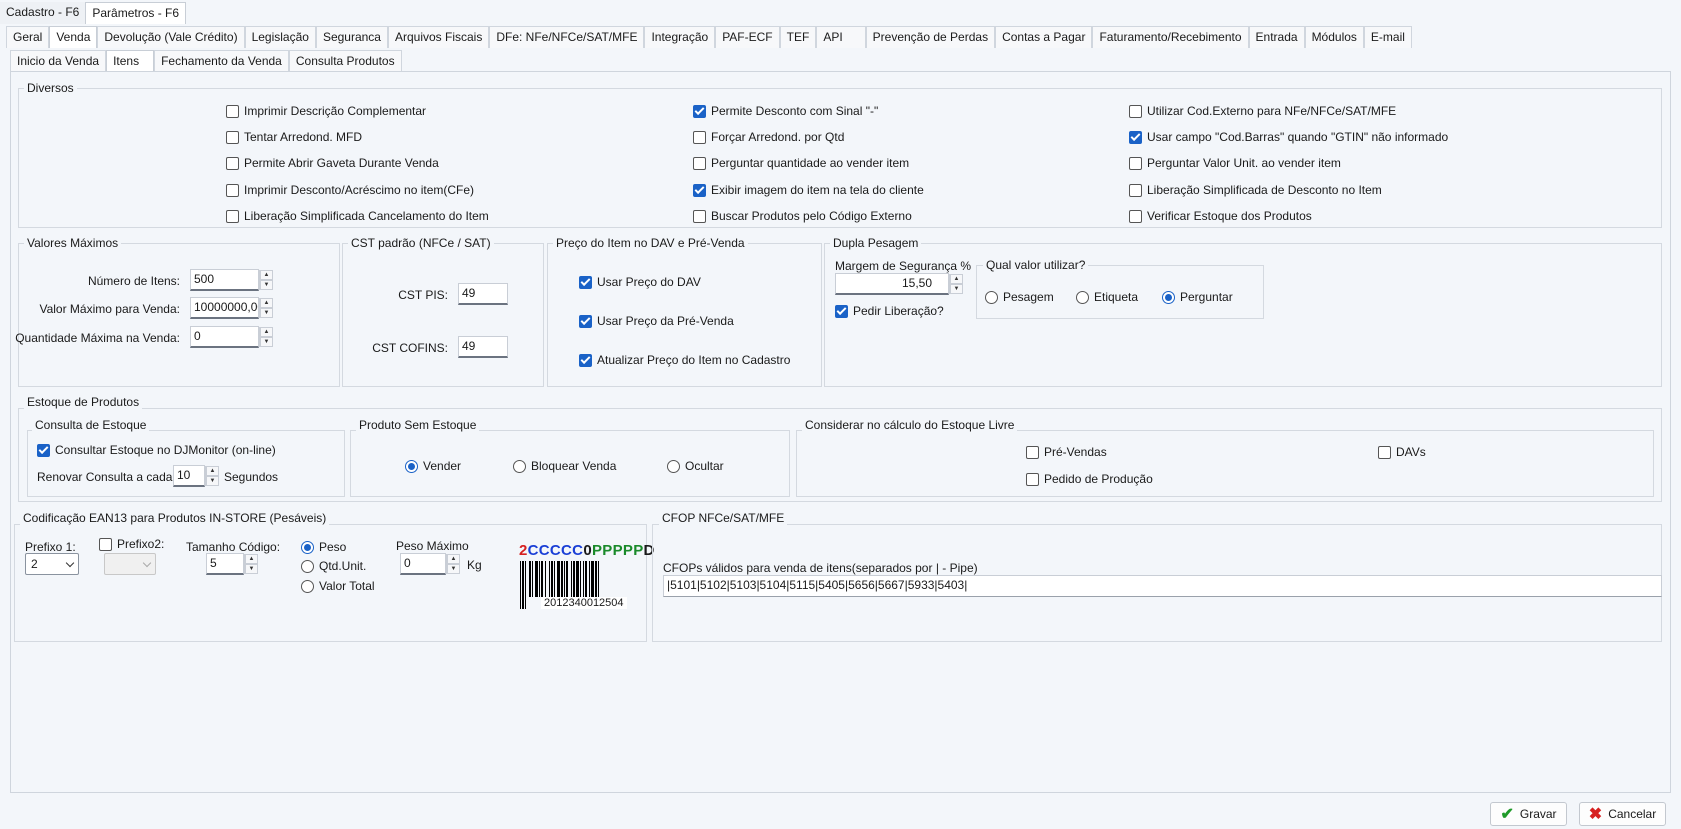  I want to click on renovar-input: 10, so click(189, 476).